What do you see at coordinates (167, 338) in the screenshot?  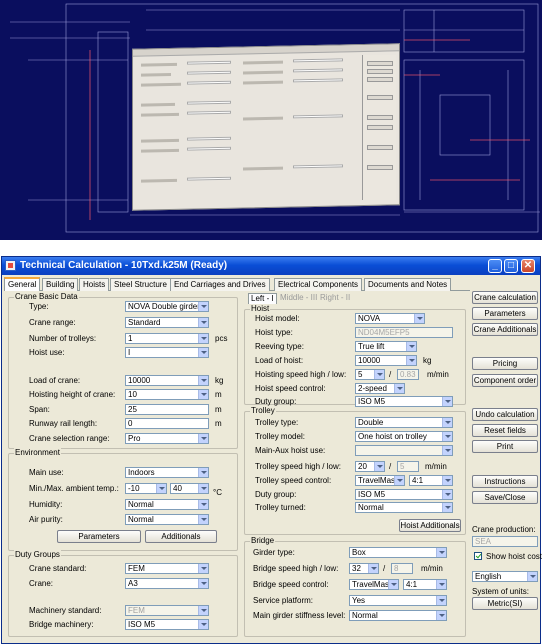 I see `trolleys-select: 1` at bounding box center [167, 338].